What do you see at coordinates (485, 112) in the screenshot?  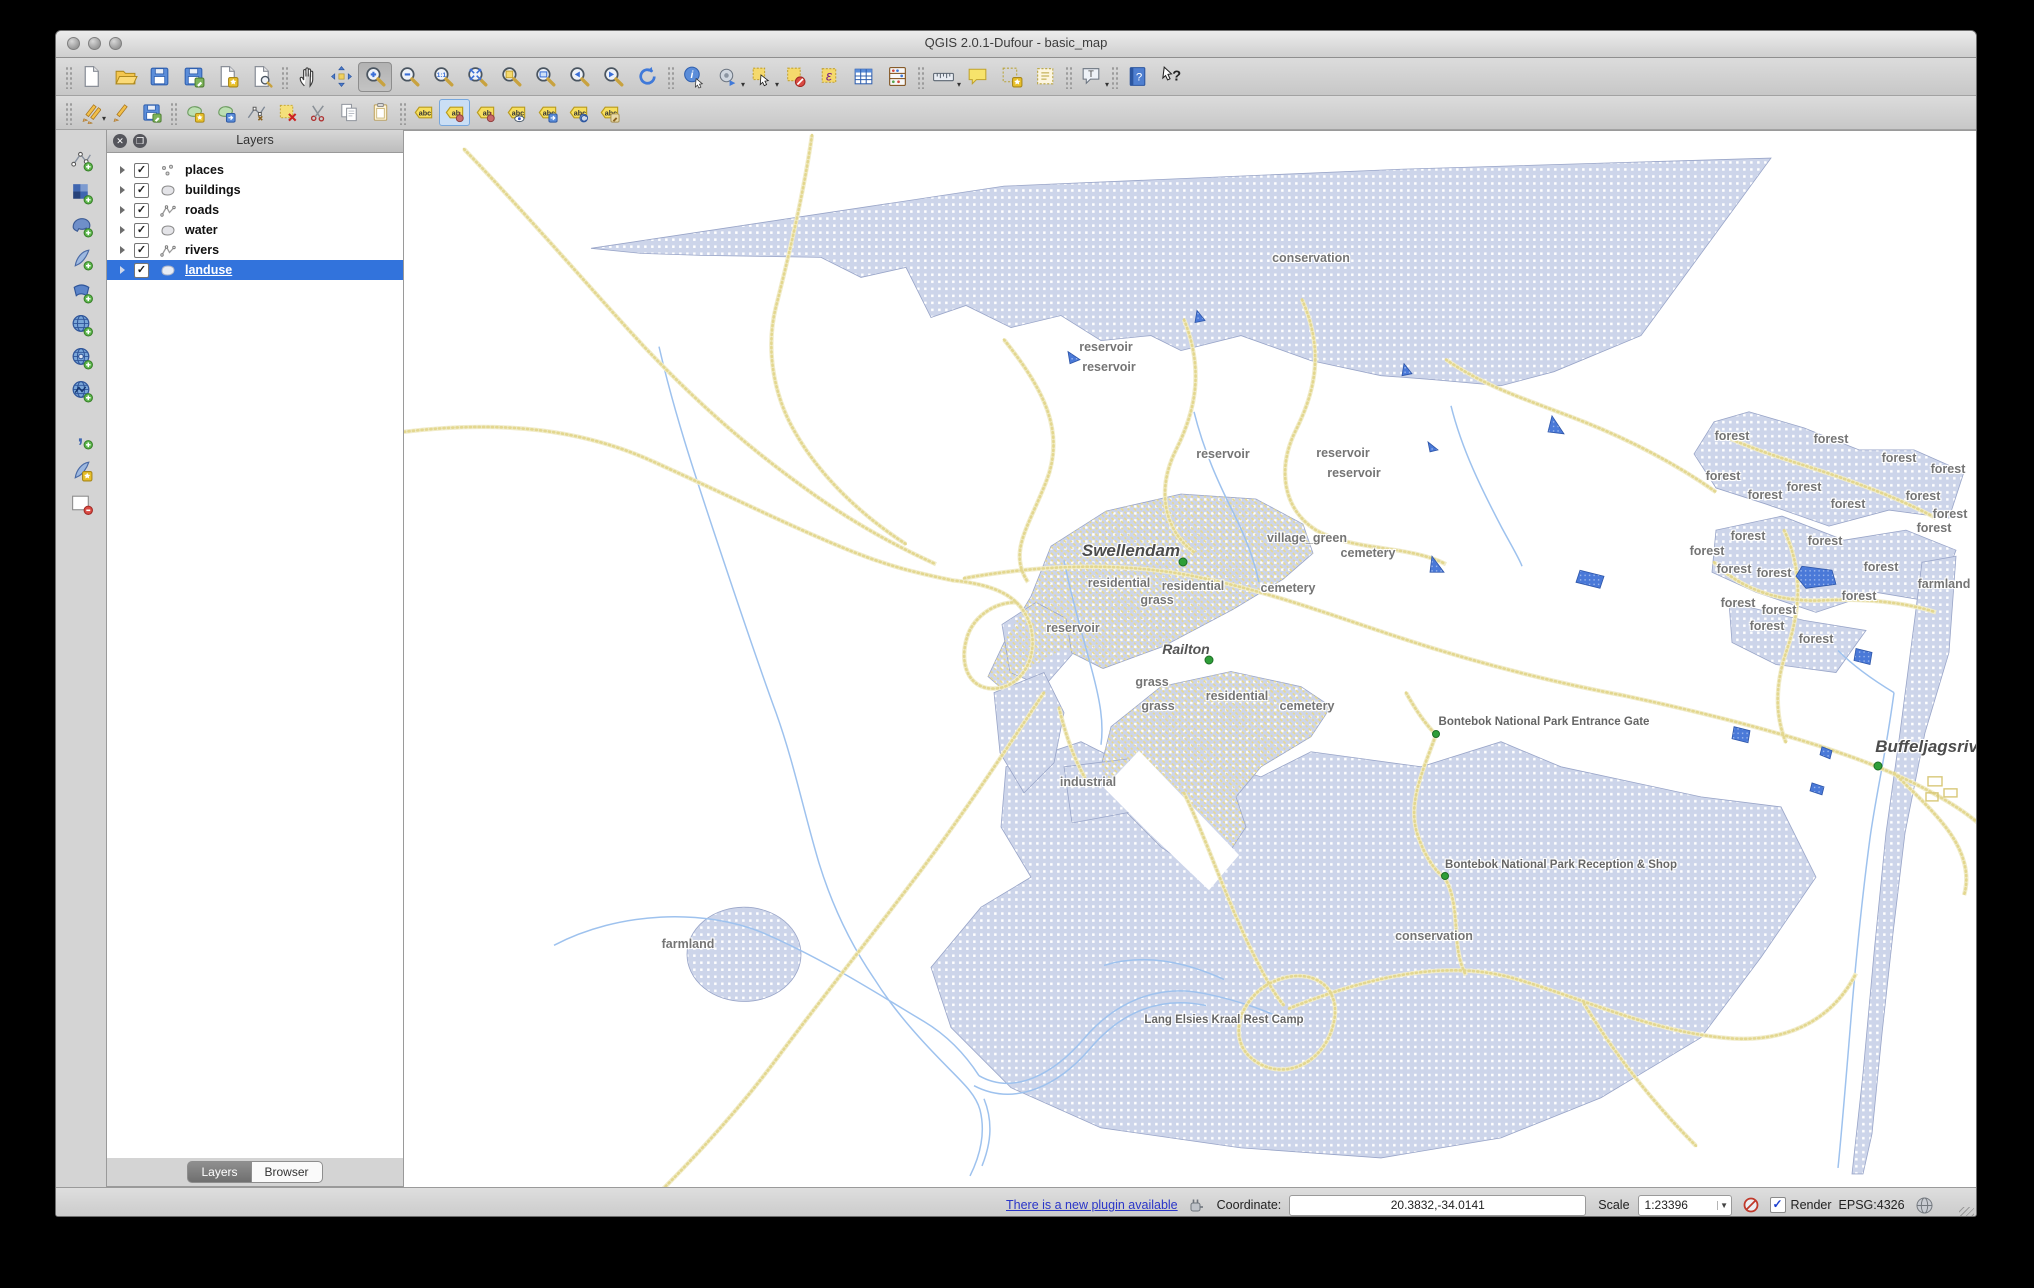 I see `highlight-pinned-labels-icon: ab` at bounding box center [485, 112].